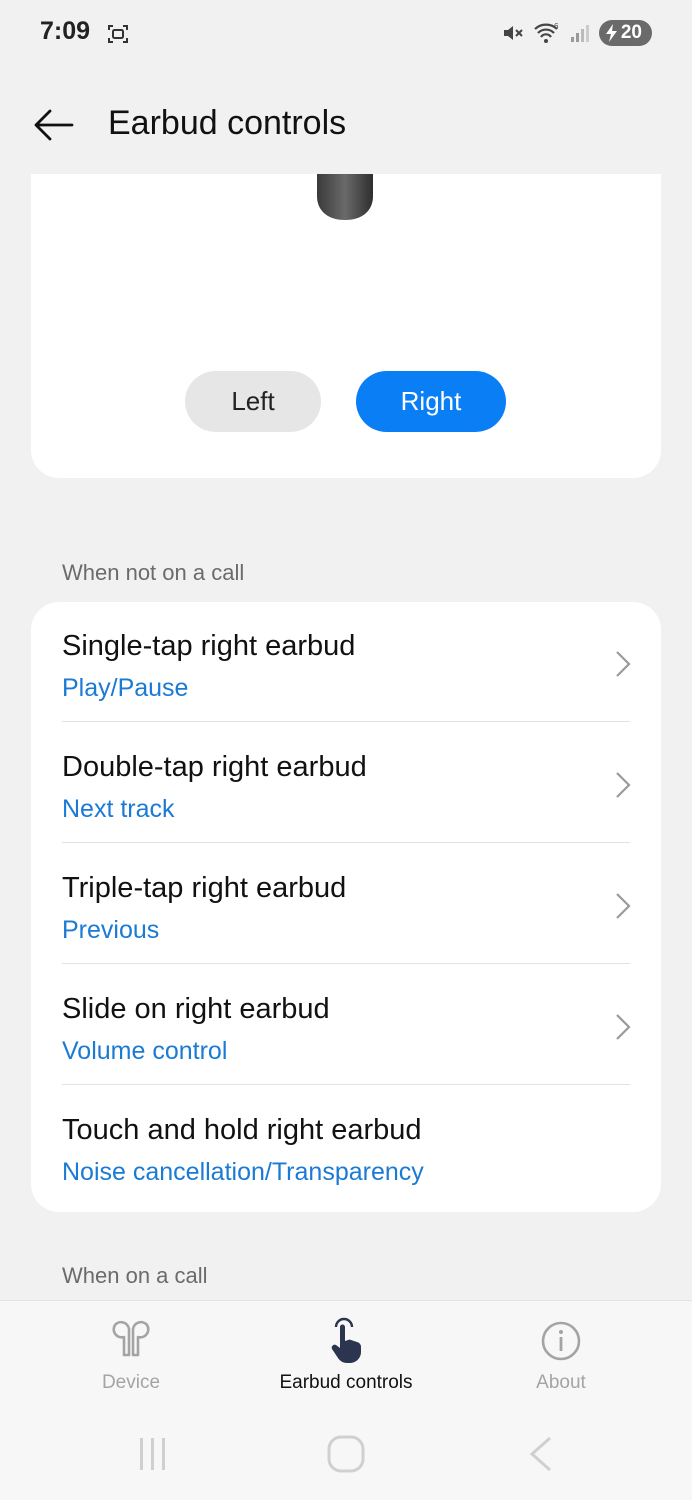 This screenshot has width=692, height=1500. Describe the element at coordinates (579, 33) in the screenshot. I see `signal-icon` at that location.